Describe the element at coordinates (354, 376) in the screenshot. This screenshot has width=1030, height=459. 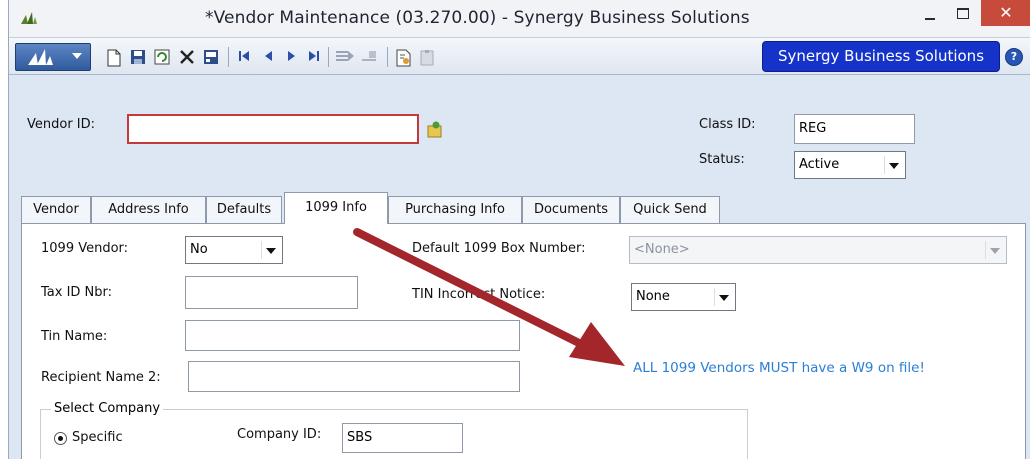
I see `recipient-name-2-field` at that location.